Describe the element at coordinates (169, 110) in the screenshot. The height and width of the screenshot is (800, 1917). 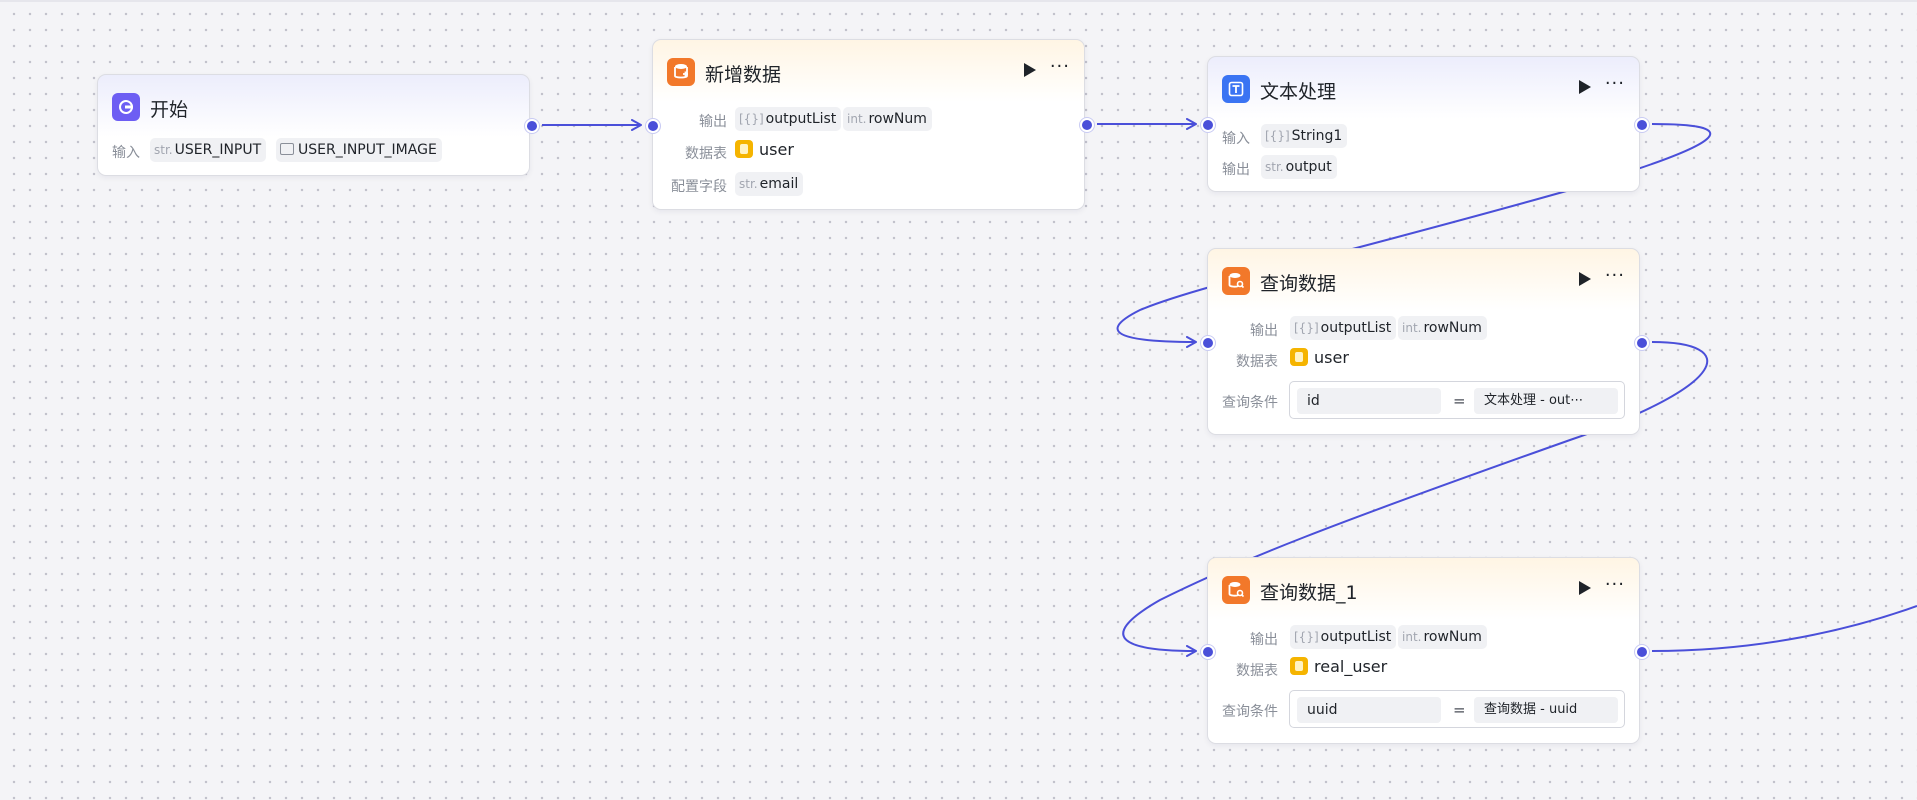
I see `node-start-title: 开始` at that location.